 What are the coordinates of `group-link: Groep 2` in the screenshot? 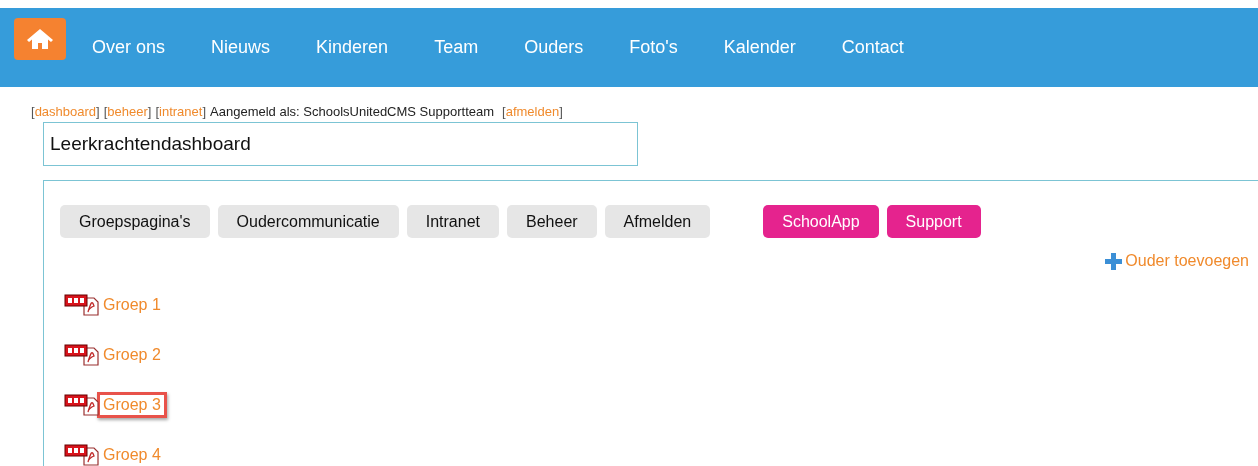 It's located at (132, 355).